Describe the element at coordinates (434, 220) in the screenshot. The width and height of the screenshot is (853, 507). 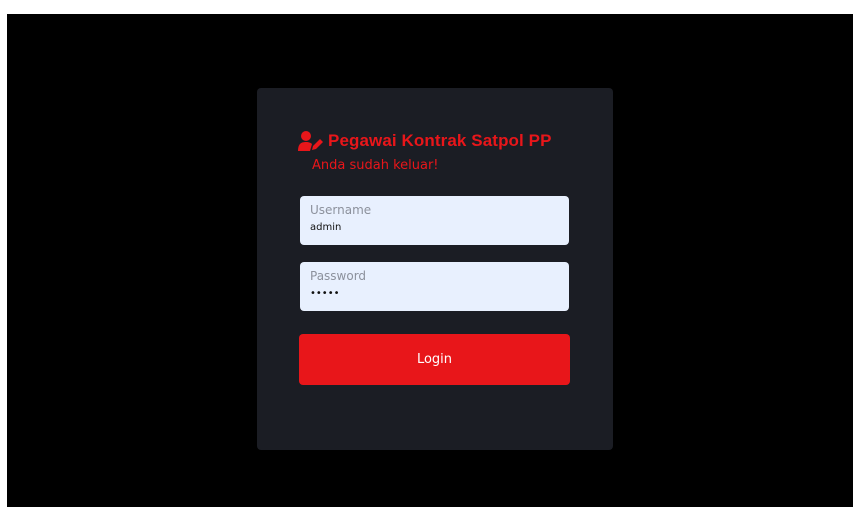
I see `username-field: Username` at that location.